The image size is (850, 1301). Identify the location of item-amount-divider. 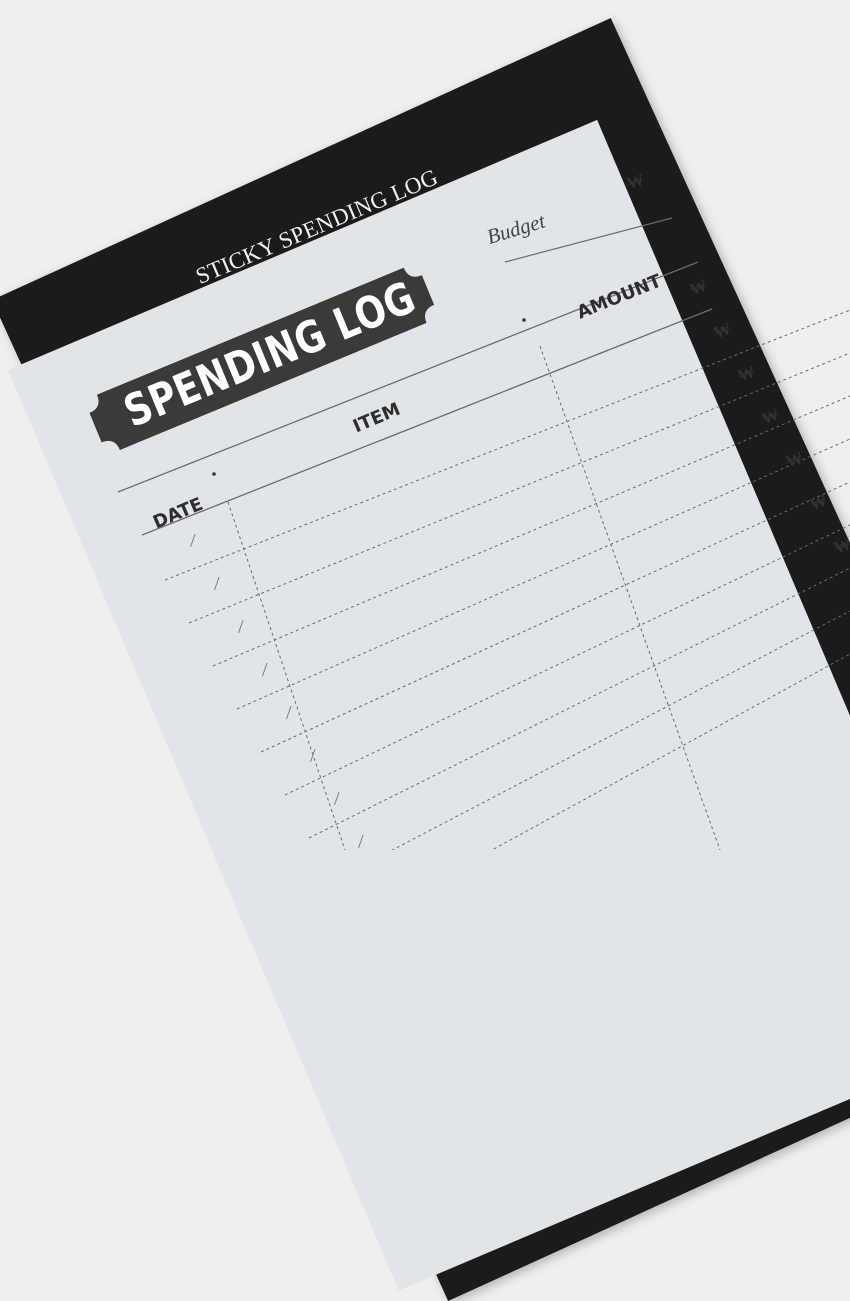
(630, 597).